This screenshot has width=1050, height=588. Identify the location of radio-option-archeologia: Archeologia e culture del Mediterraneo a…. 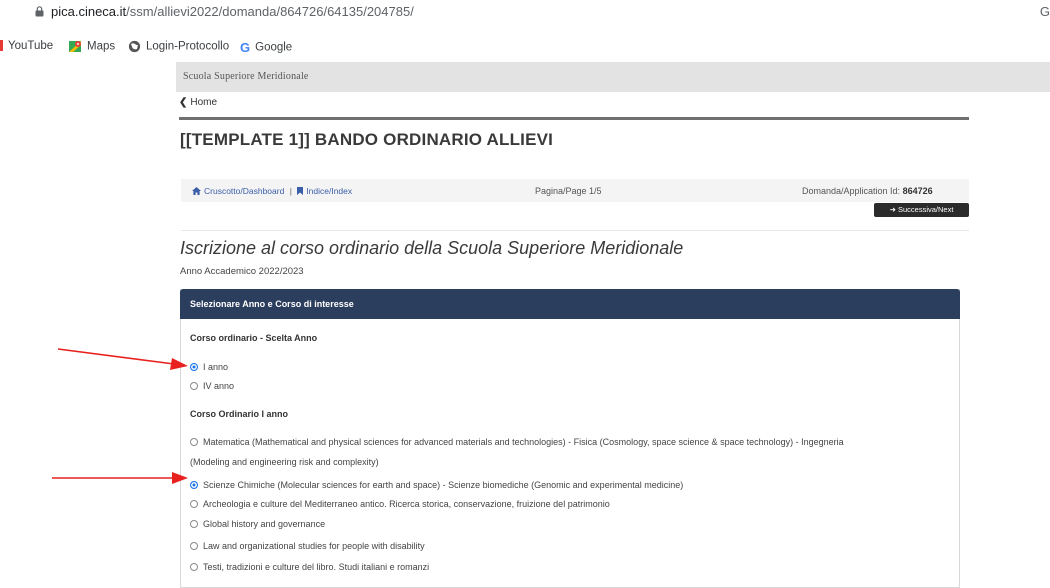
(400, 504).